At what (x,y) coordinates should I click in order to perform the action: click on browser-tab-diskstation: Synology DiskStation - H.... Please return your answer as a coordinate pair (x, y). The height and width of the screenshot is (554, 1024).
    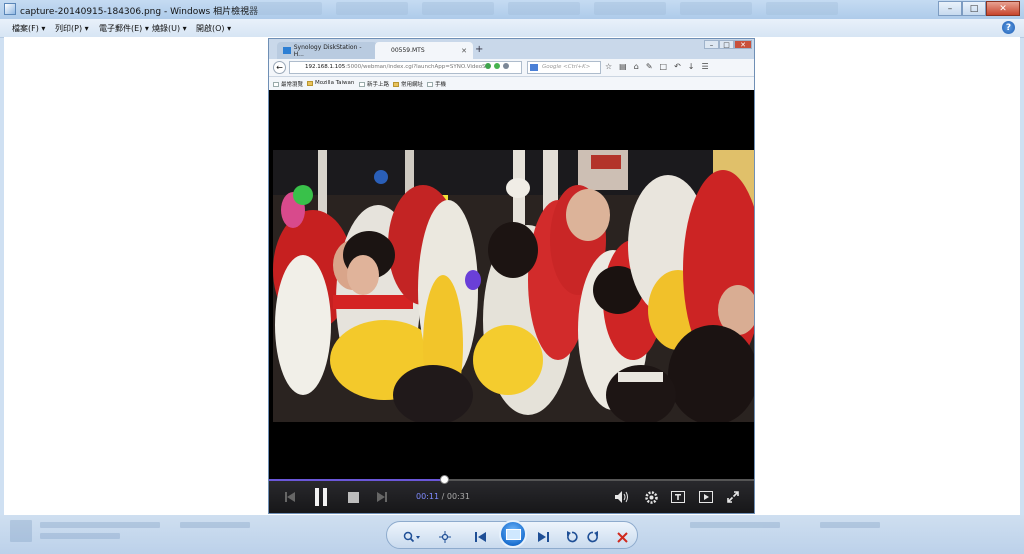
    Looking at the image, I should click on (327, 50).